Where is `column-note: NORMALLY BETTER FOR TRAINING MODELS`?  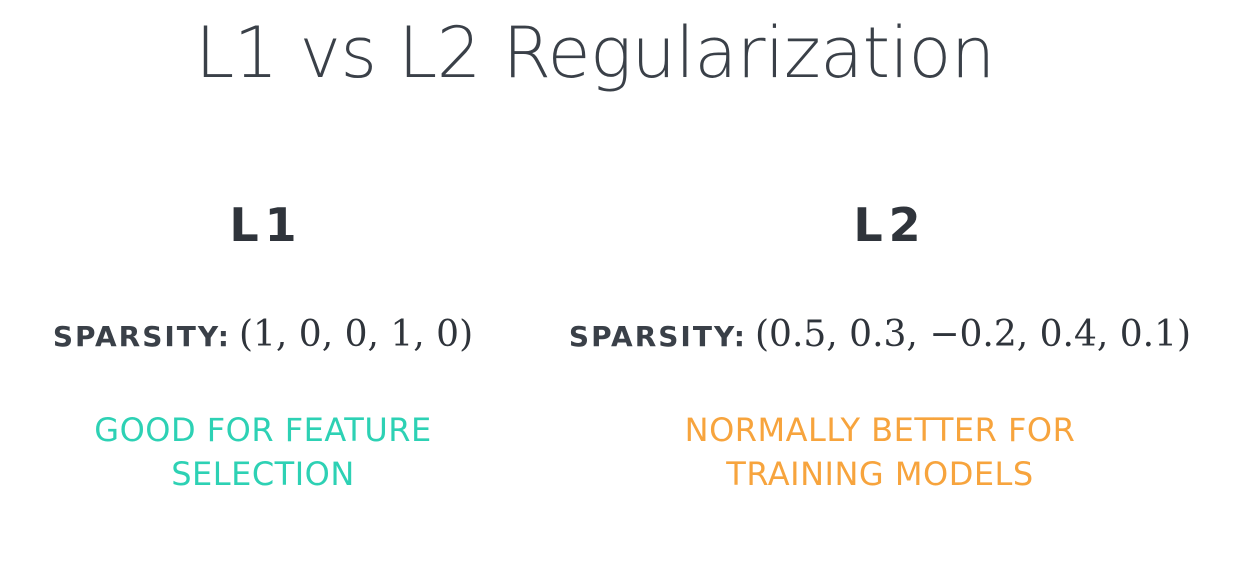 column-note: NORMALLY BETTER FOR TRAINING MODELS is located at coordinates (880, 452).